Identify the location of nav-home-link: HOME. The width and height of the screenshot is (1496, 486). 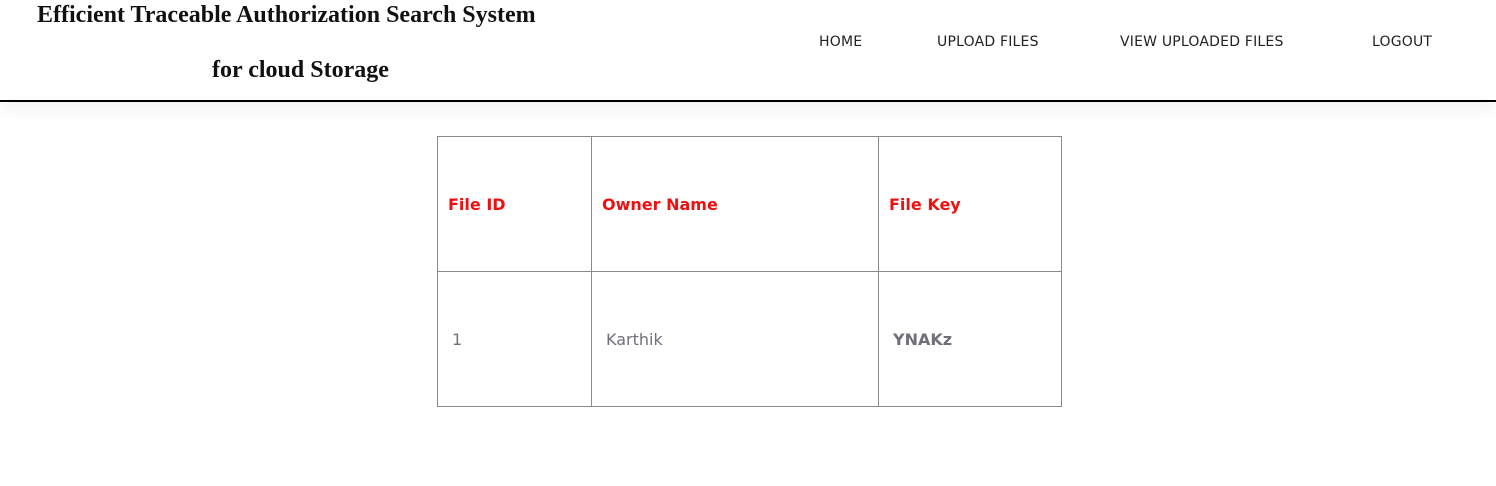
(840, 42).